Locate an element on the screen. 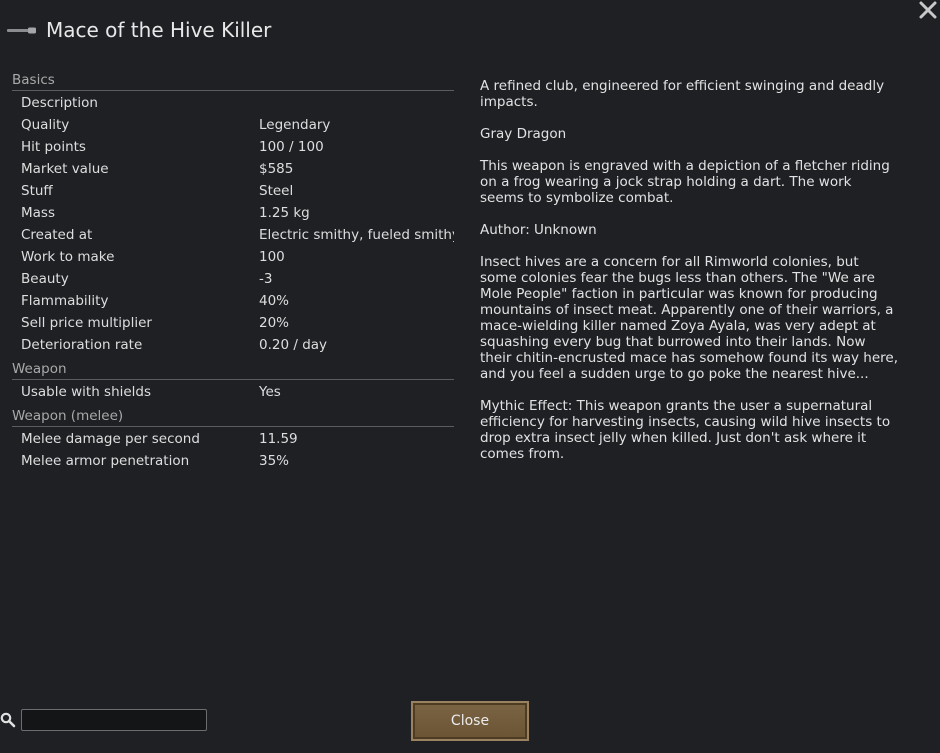  description-paragraph: Gray Dragon is located at coordinates (523, 134).